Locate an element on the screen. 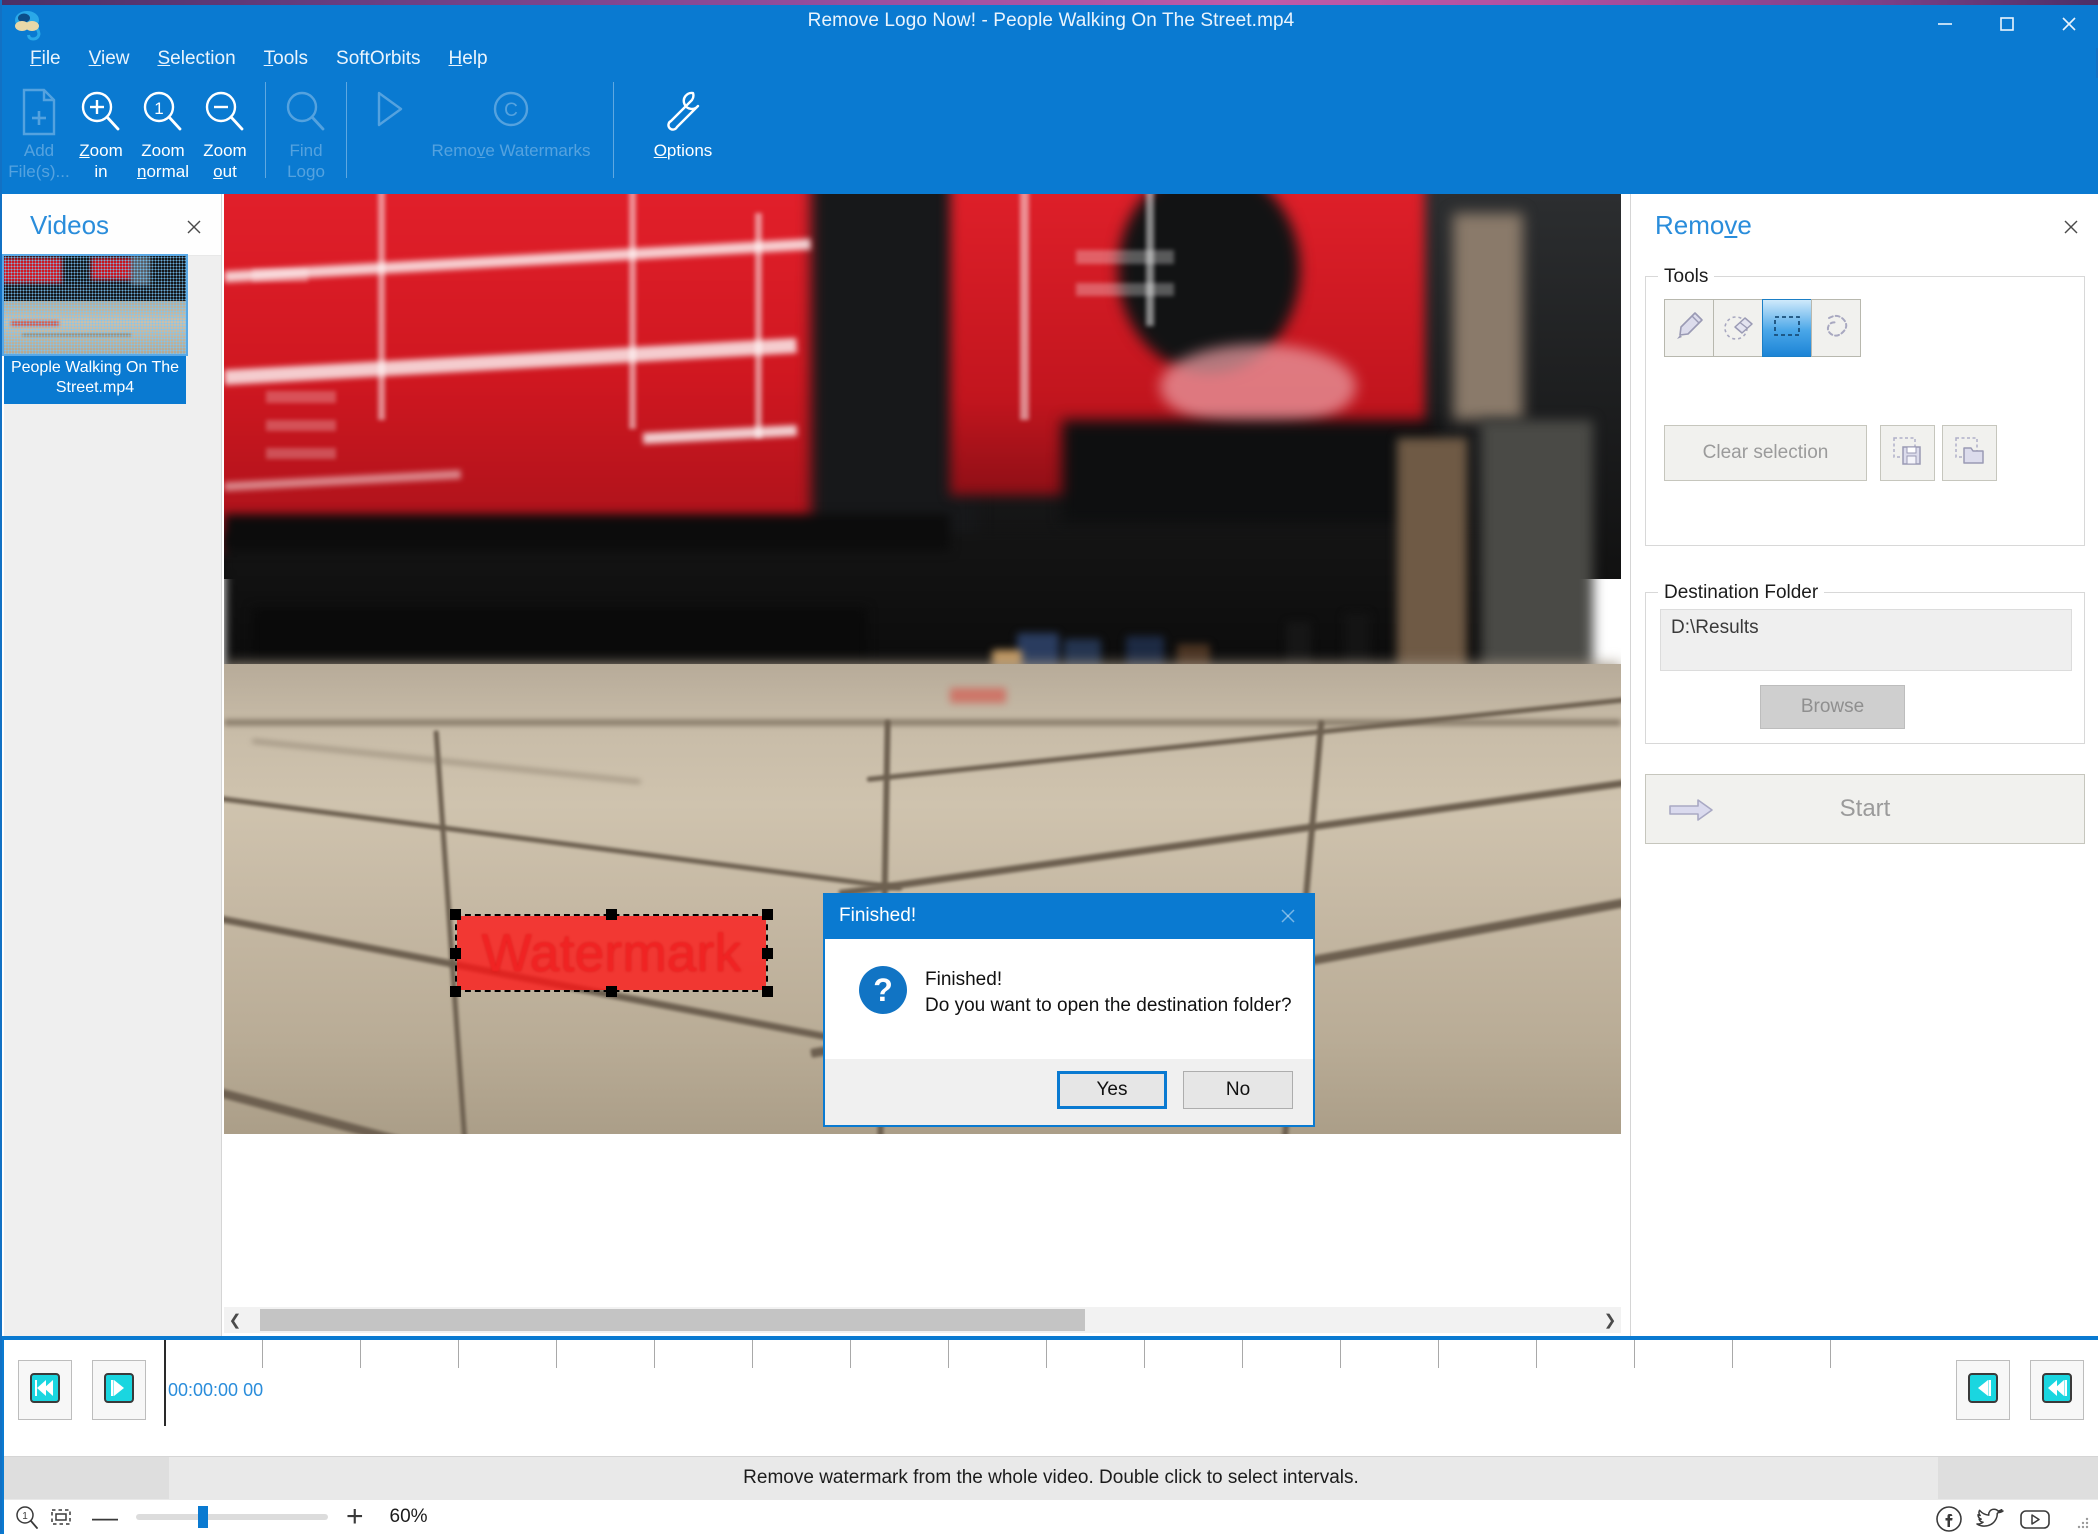  menu-selection: Selection is located at coordinates (196, 59).